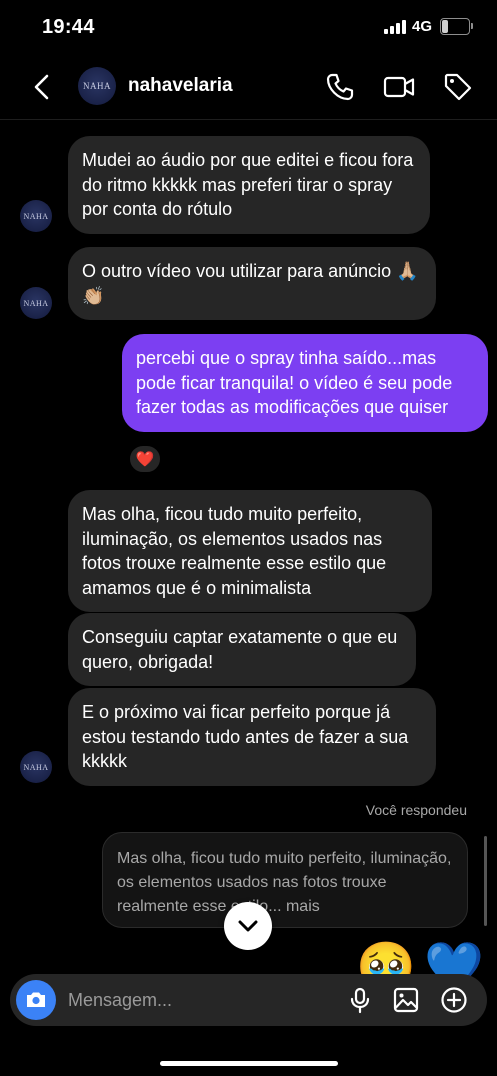 The image size is (497, 1076). I want to click on gallery-button, so click(406, 1000).